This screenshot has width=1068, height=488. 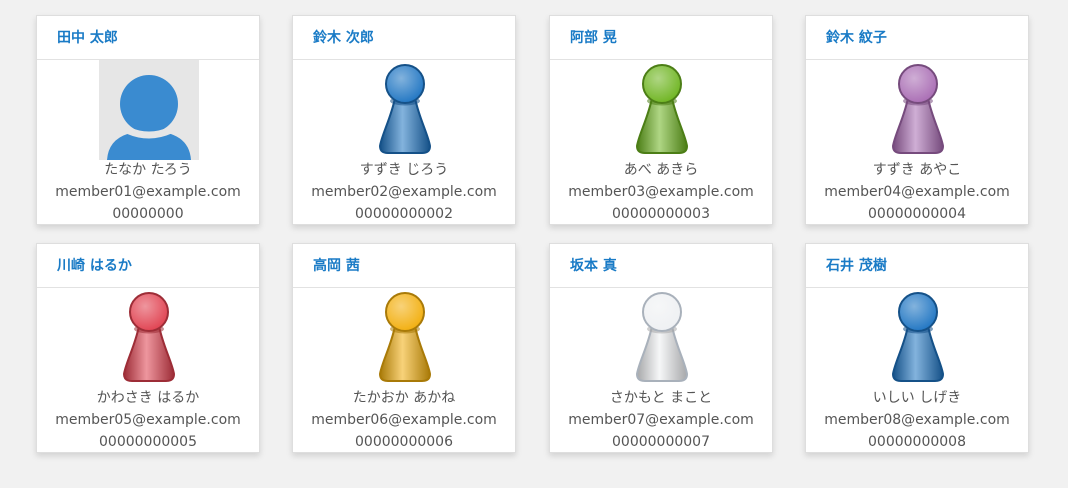 What do you see at coordinates (148, 192) in the screenshot?
I see `member-email: member01@example.com` at bounding box center [148, 192].